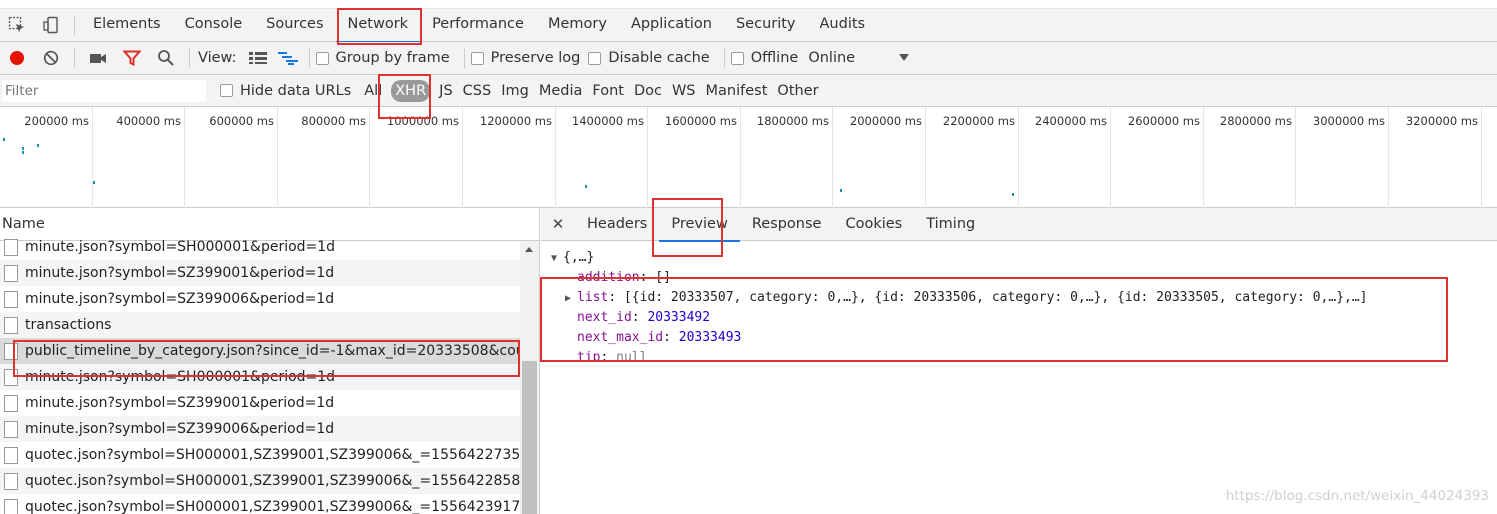  I want to click on preserve-log-checkbox: Preserve log, so click(525, 58).